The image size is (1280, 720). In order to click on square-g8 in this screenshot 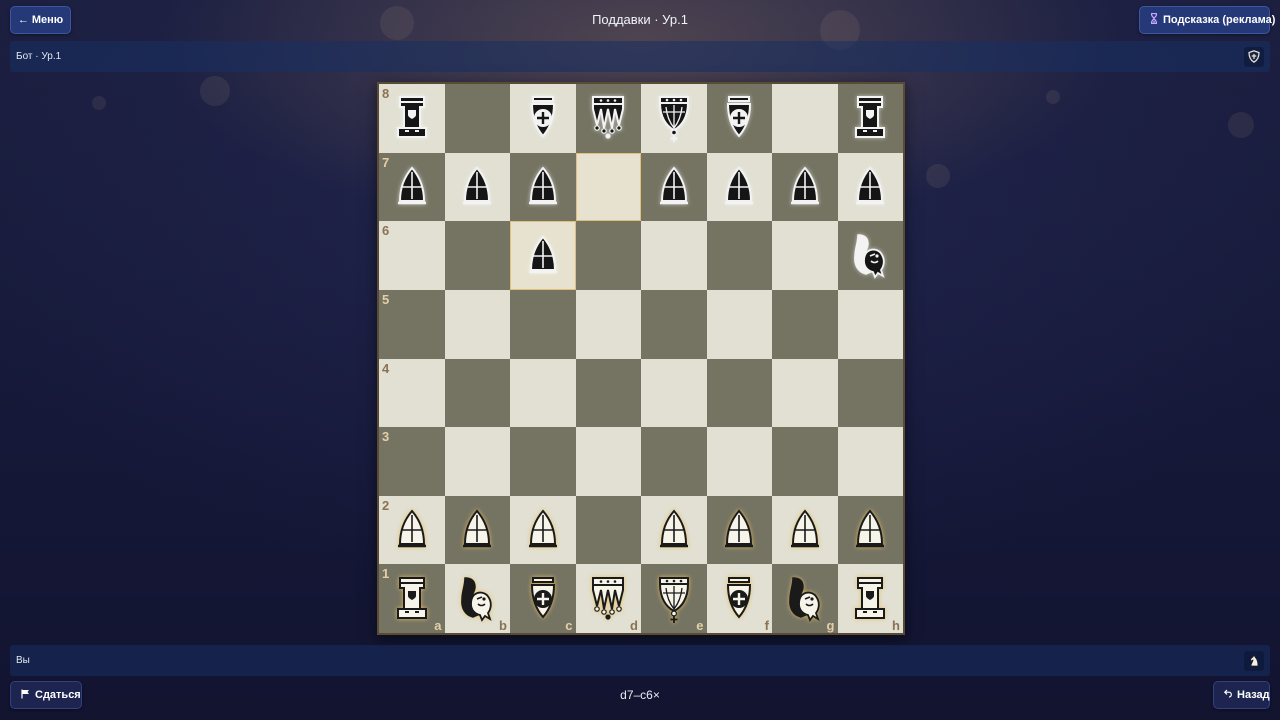, I will do `click(805, 118)`.